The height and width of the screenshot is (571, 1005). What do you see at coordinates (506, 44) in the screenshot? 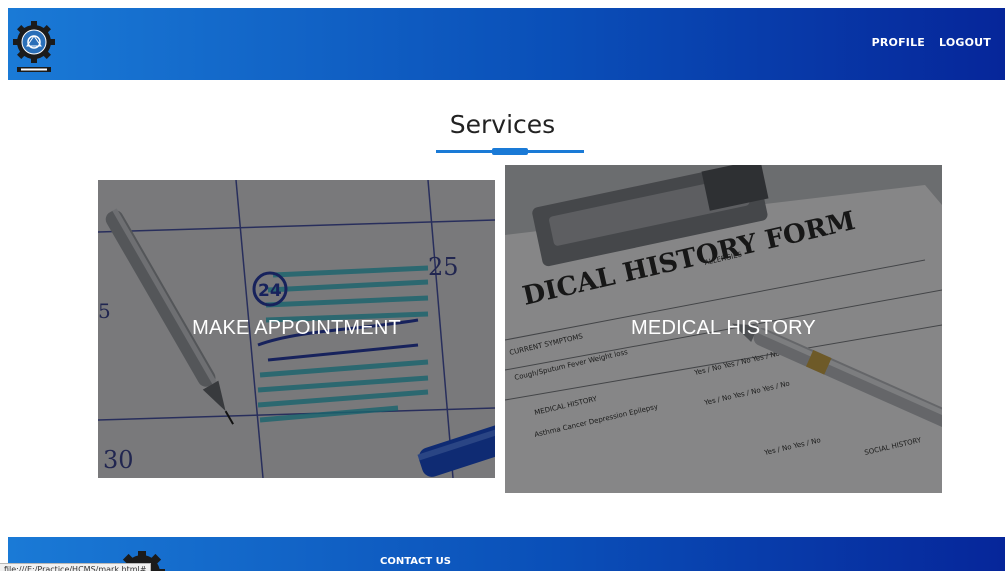
I see `header-navbar: PROFILE LOGOUT` at bounding box center [506, 44].